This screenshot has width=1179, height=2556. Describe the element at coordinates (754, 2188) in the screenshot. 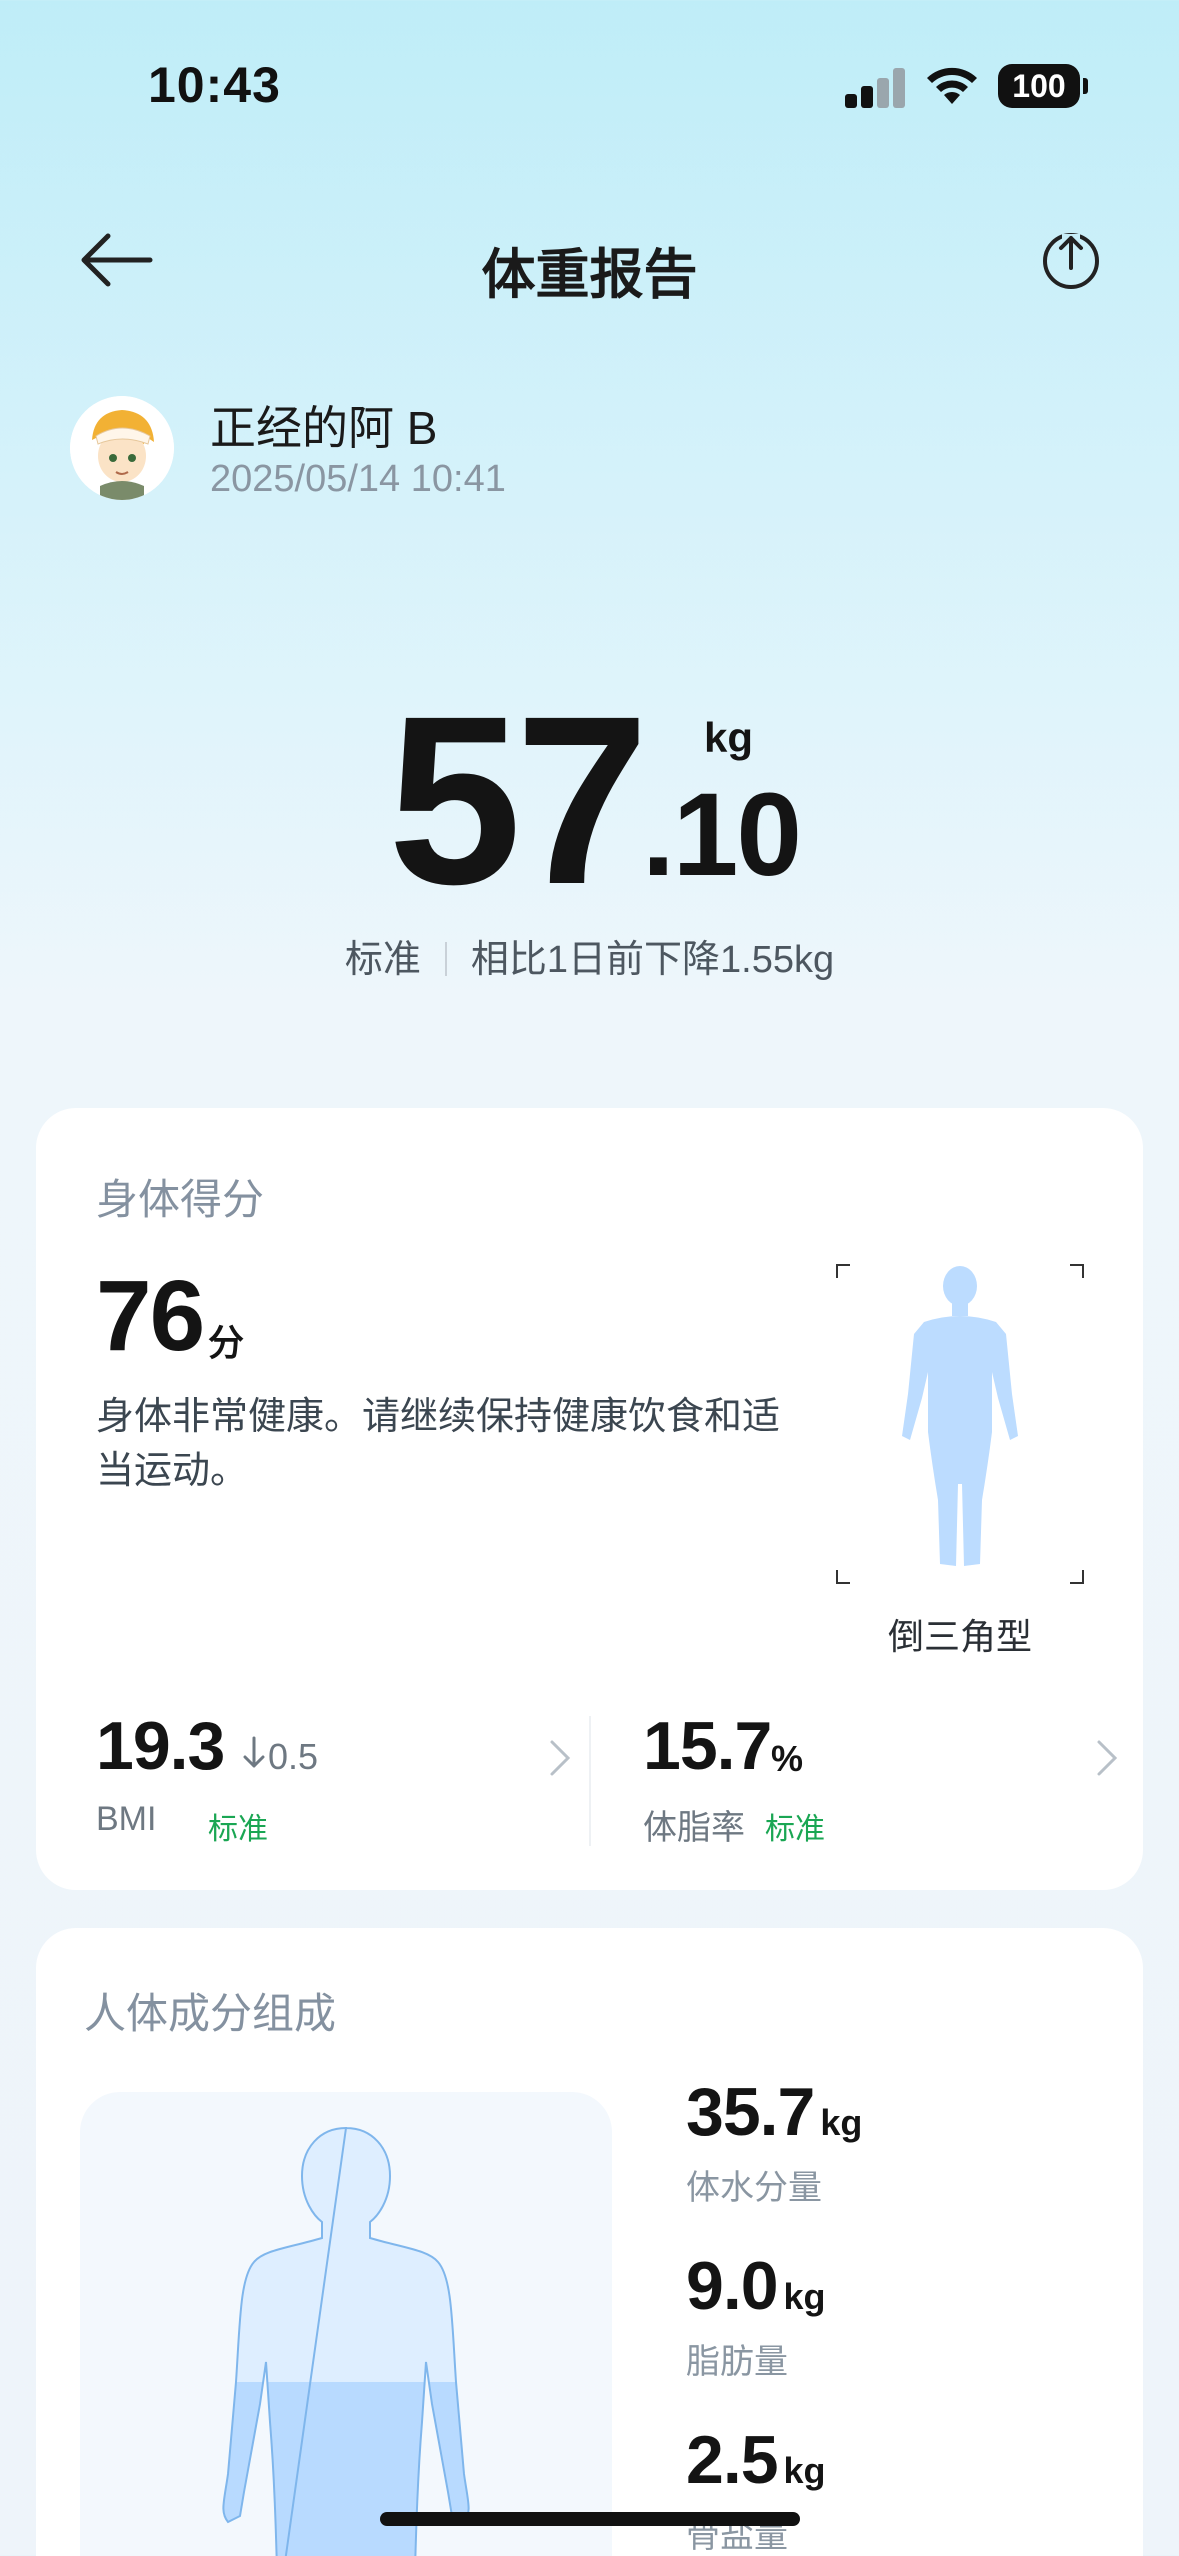

I see `water-label: 体水分量` at that location.